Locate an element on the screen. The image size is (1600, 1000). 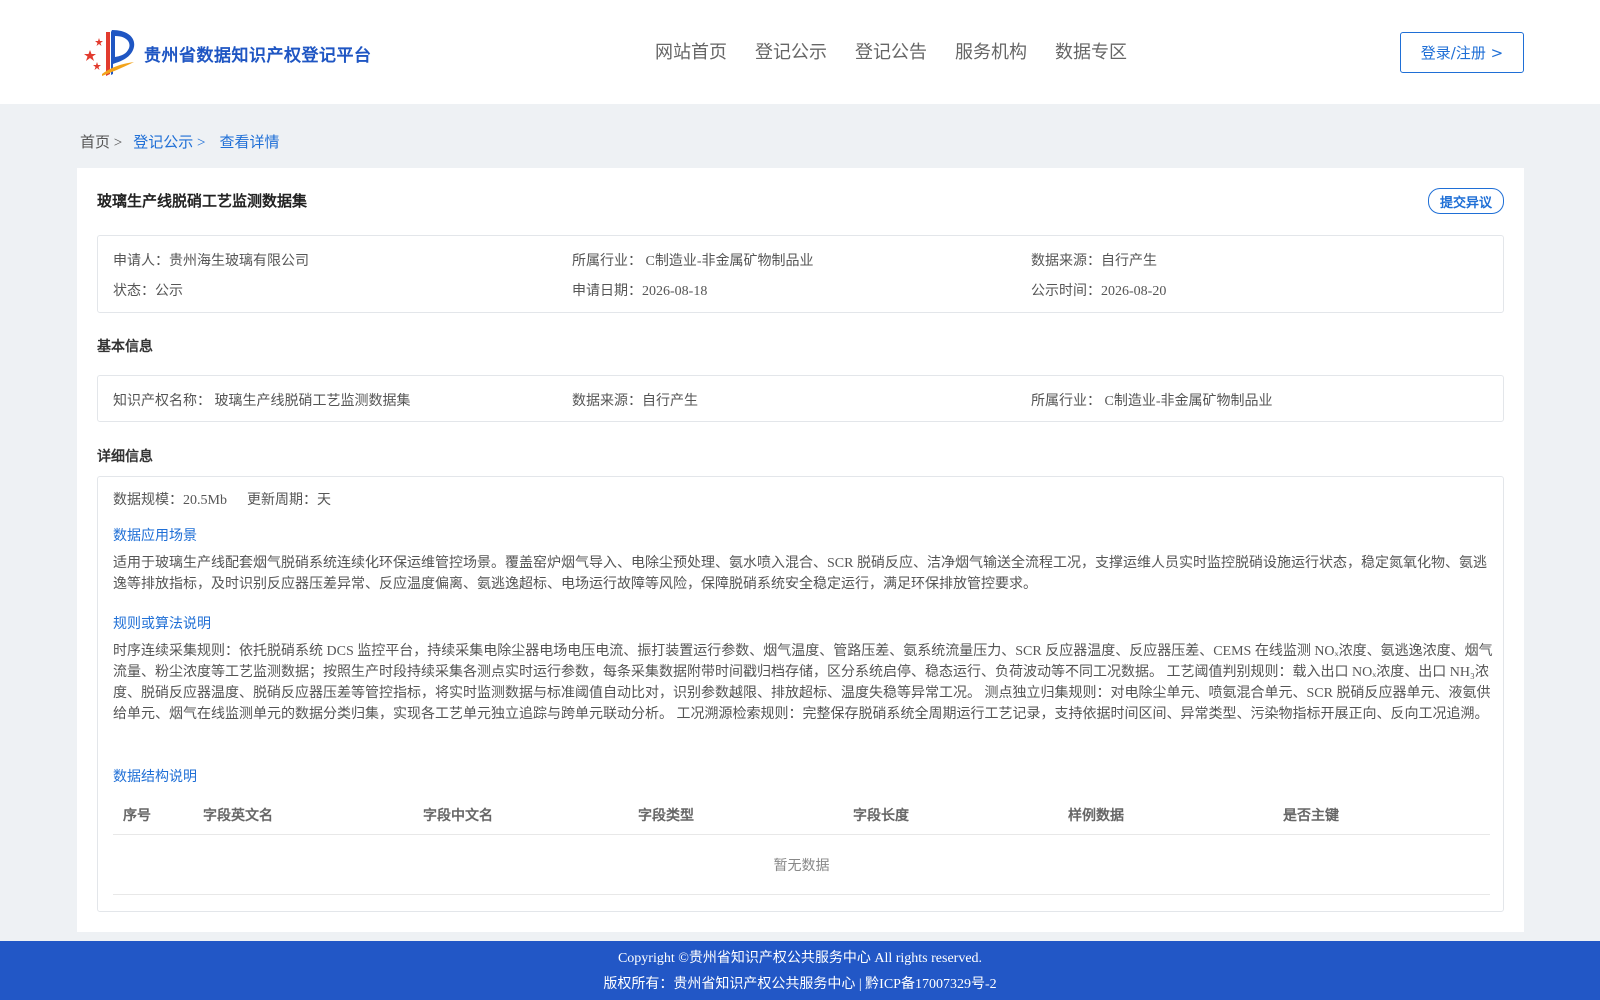
structure-heading: 数据结构说明 is located at coordinates (155, 777).